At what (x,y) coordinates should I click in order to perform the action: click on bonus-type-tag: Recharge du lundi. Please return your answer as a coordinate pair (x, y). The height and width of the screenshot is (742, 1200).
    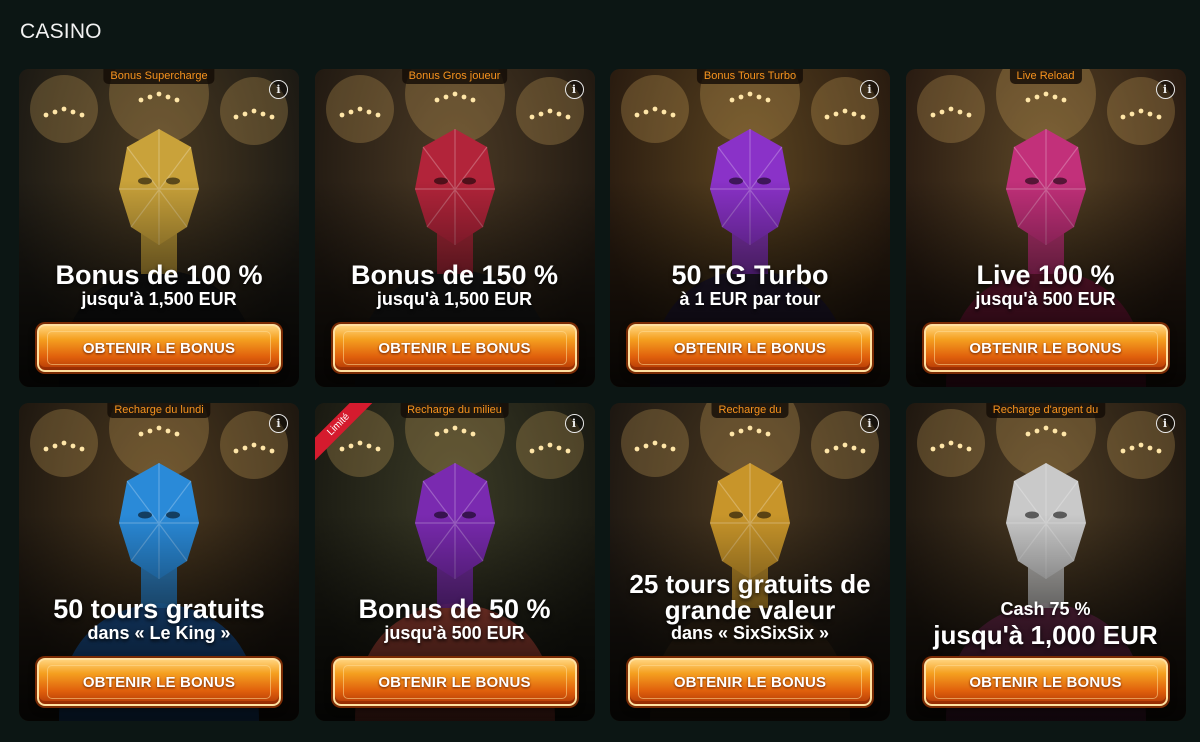
    Looking at the image, I should click on (159, 410).